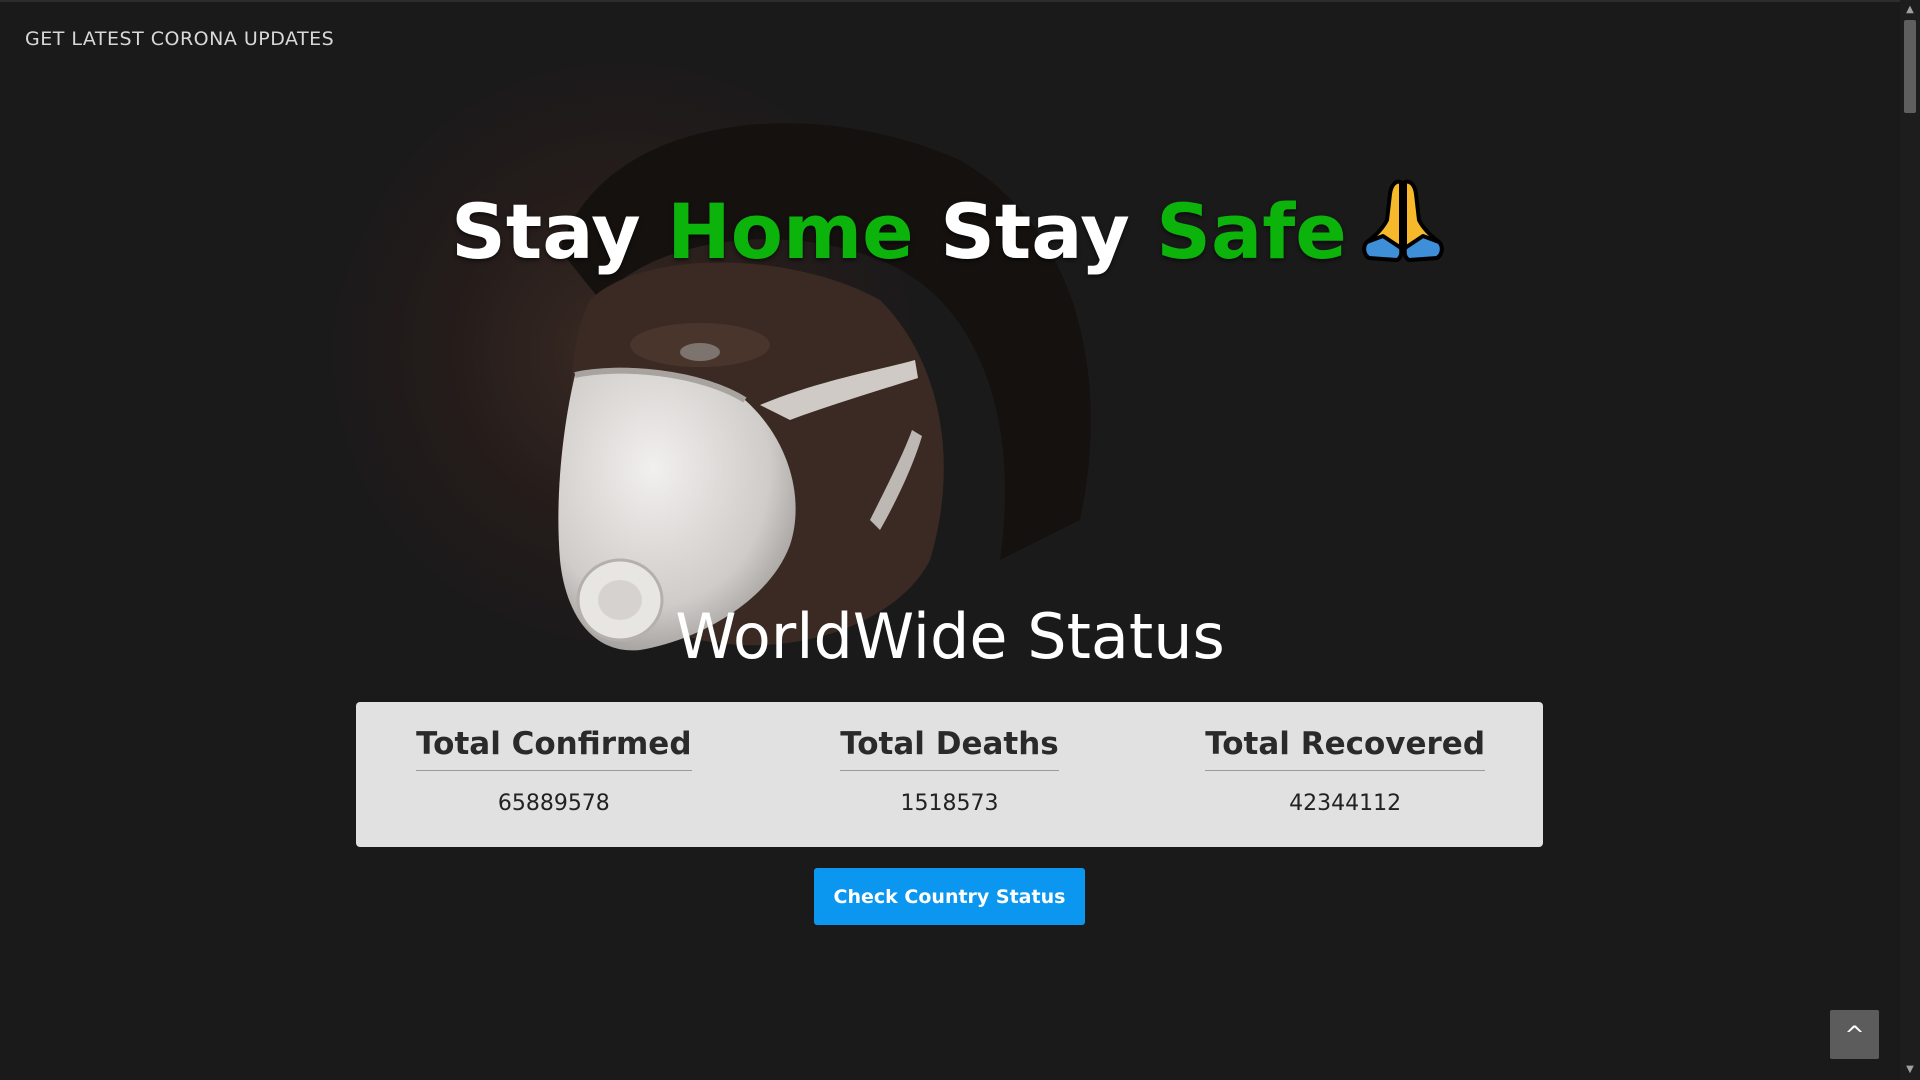  What do you see at coordinates (1854, 1034) in the screenshot?
I see `scroll-to-top-button: ^` at bounding box center [1854, 1034].